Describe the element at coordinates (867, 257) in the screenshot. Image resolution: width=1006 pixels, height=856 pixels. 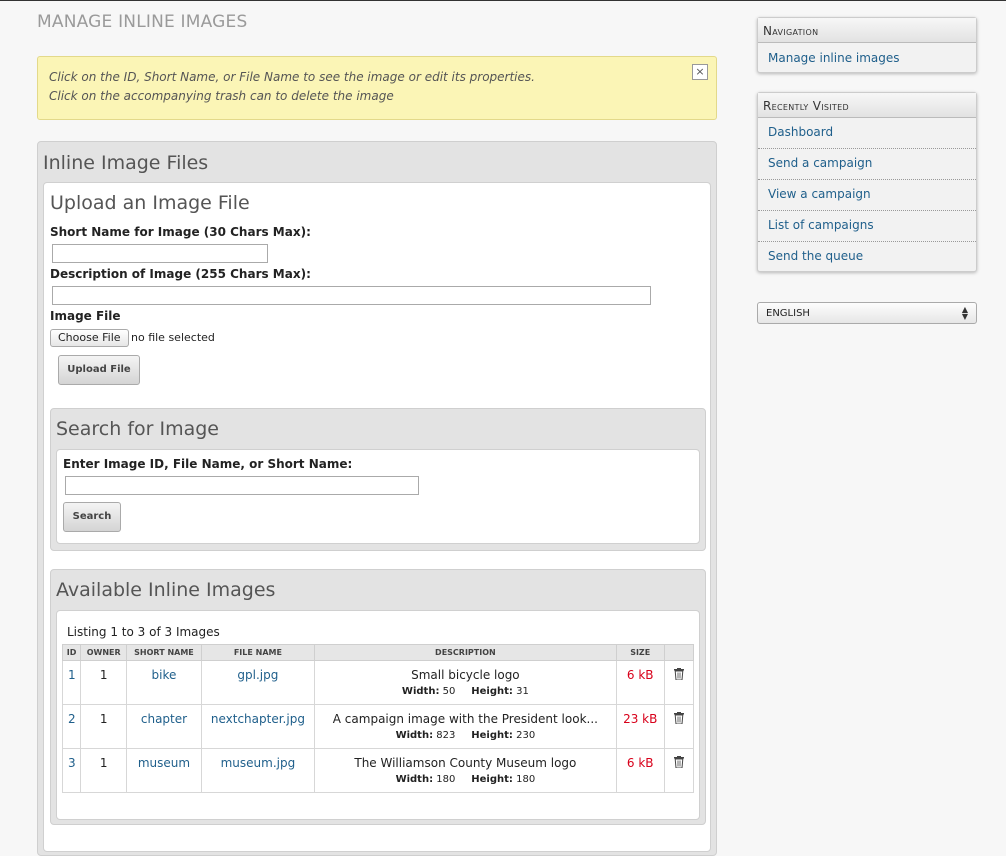
I see `recent-item-send-queue: Send the queue` at that location.